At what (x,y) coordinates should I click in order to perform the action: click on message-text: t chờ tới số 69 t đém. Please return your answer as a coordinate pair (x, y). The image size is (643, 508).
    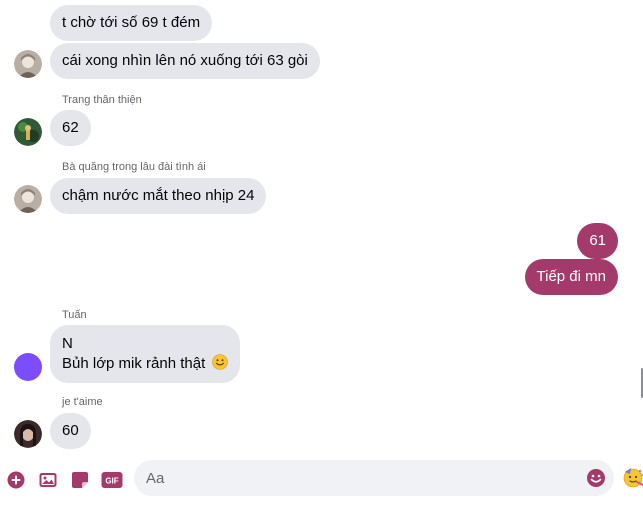
    Looking at the image, I should click on (131, 22).